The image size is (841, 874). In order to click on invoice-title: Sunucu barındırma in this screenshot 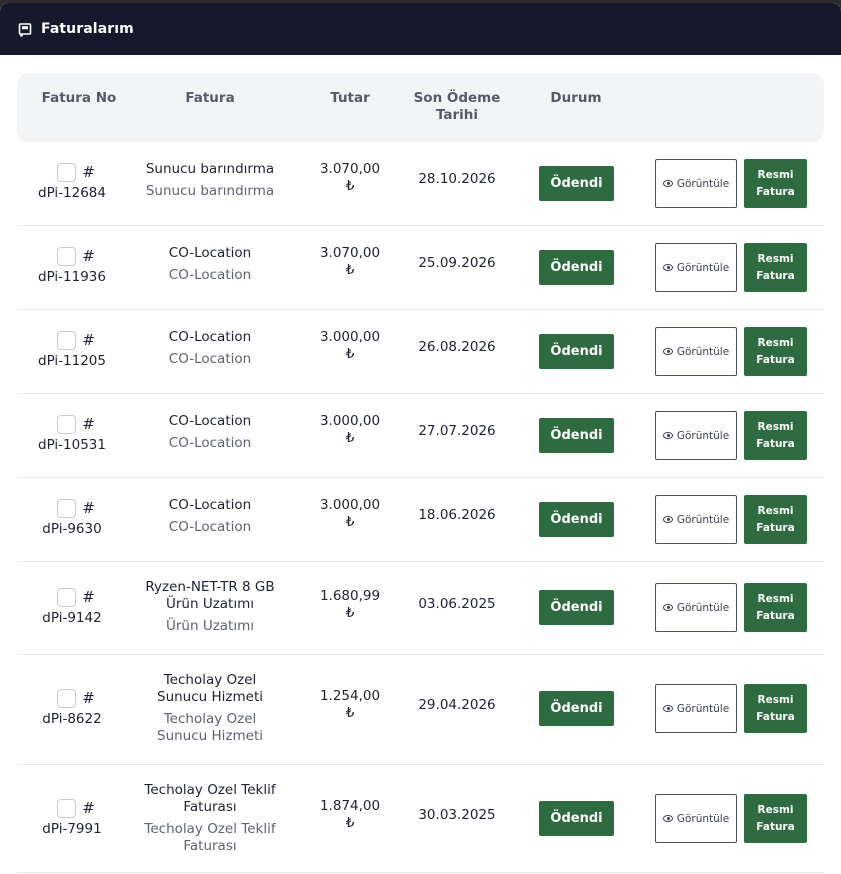, I will do `click(210, 169)`.